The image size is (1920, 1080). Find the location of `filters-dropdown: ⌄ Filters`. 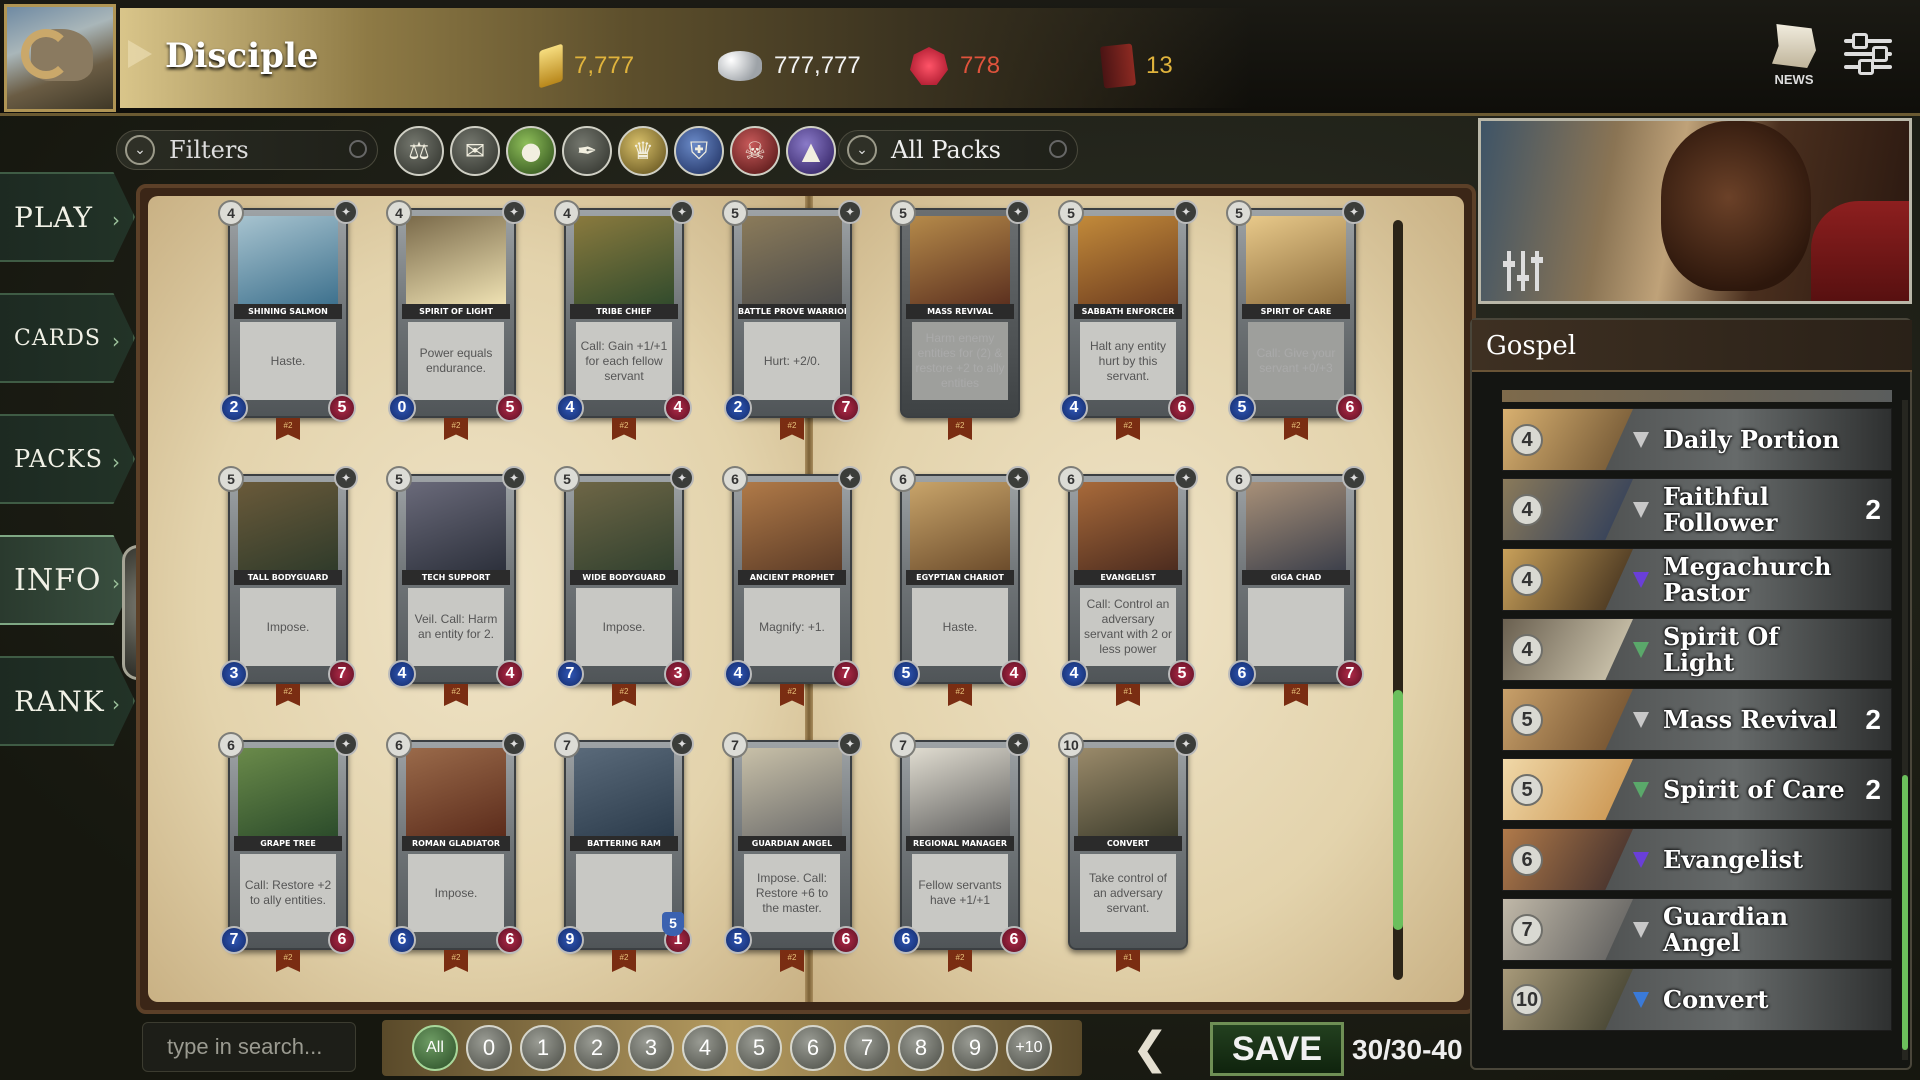

filters-dropdown: ⌄ Filters is located at coordinates (247, 150).